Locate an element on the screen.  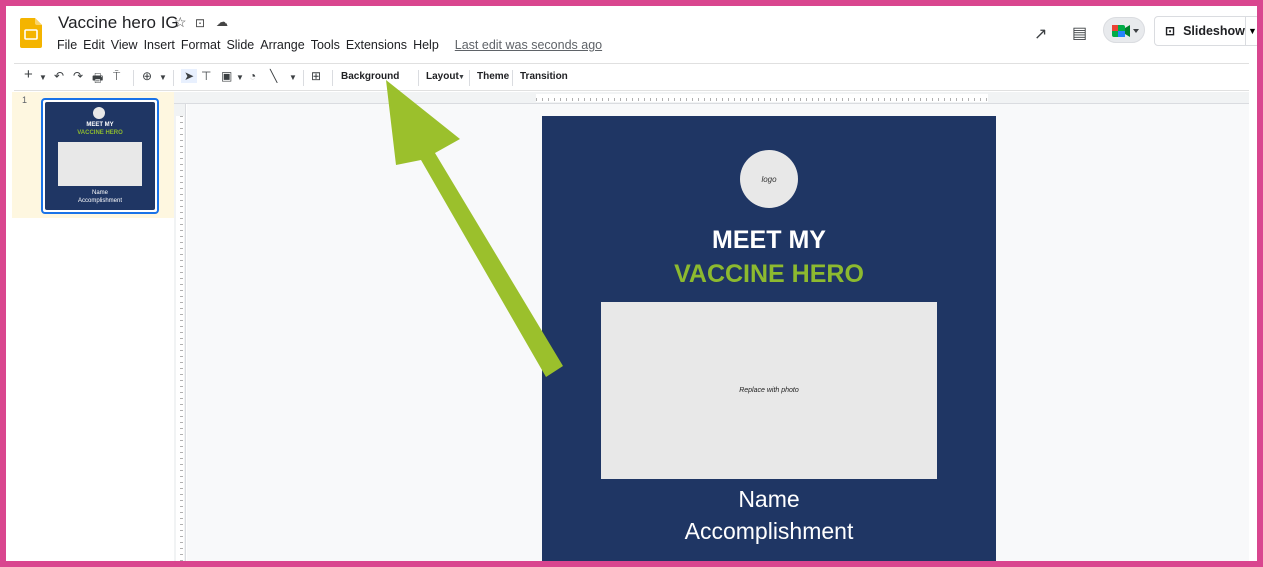
menu-slide: Slide is located at coordinates (240, 45).